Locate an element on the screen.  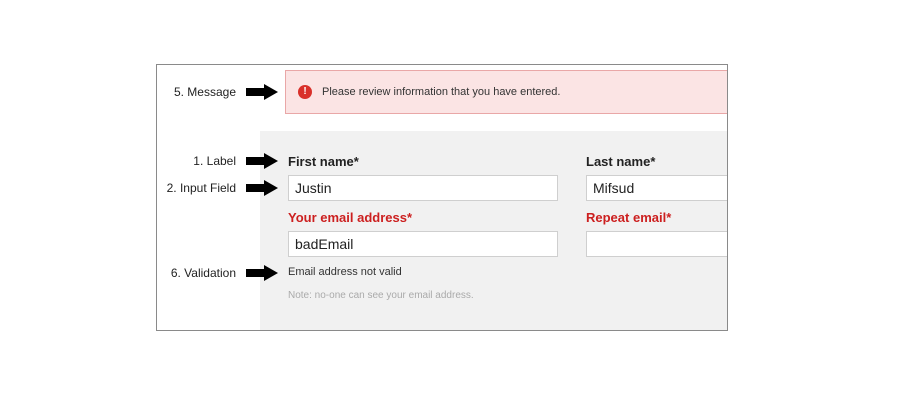
last-name-input is located at coordinates (656, 188).